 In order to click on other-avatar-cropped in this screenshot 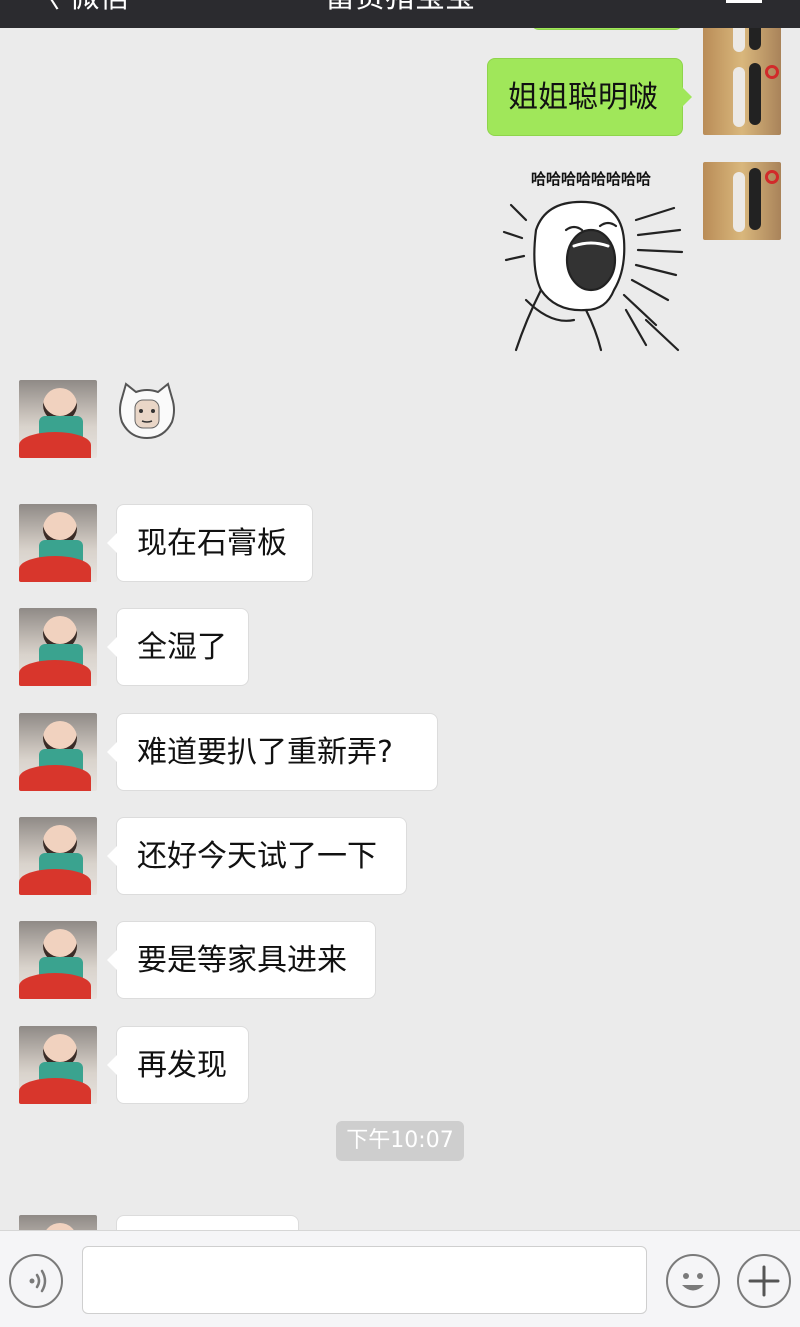, I will do `click(58, 1222)`.